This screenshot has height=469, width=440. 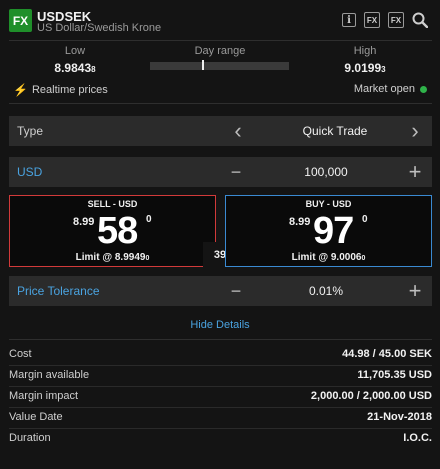 What do you see at coordinates (99, 28) in the screenshot?
I see `instrument-name: US Dollar/Swedish Krone` at bounding box center [99, 28].